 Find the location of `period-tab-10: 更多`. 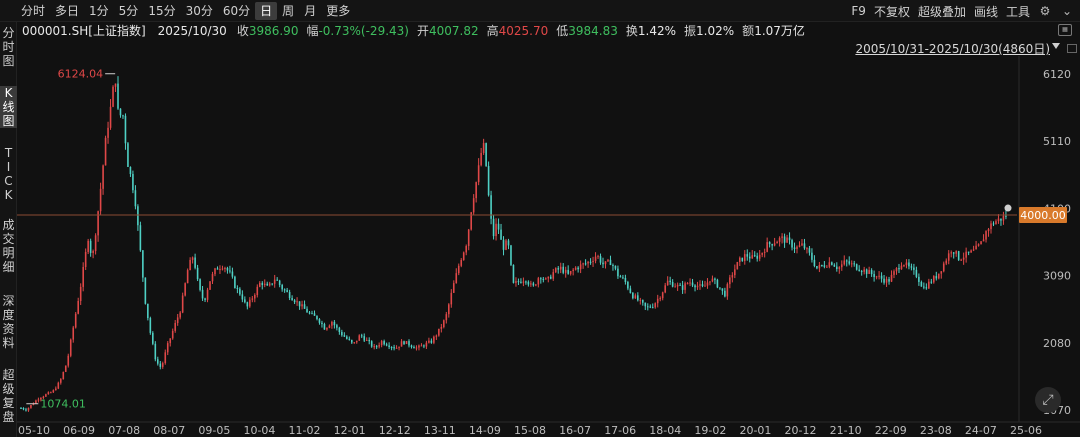

period-tab-10: 更多 is located at coordinates (338, 11).